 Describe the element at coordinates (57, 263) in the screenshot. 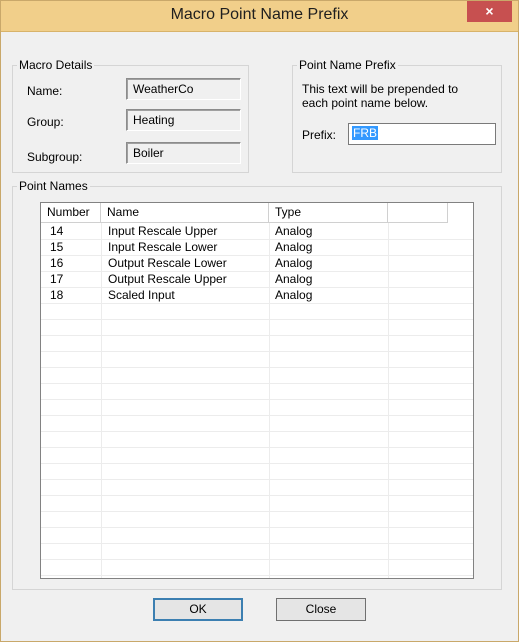

I see `cell-number: 16` at that location.